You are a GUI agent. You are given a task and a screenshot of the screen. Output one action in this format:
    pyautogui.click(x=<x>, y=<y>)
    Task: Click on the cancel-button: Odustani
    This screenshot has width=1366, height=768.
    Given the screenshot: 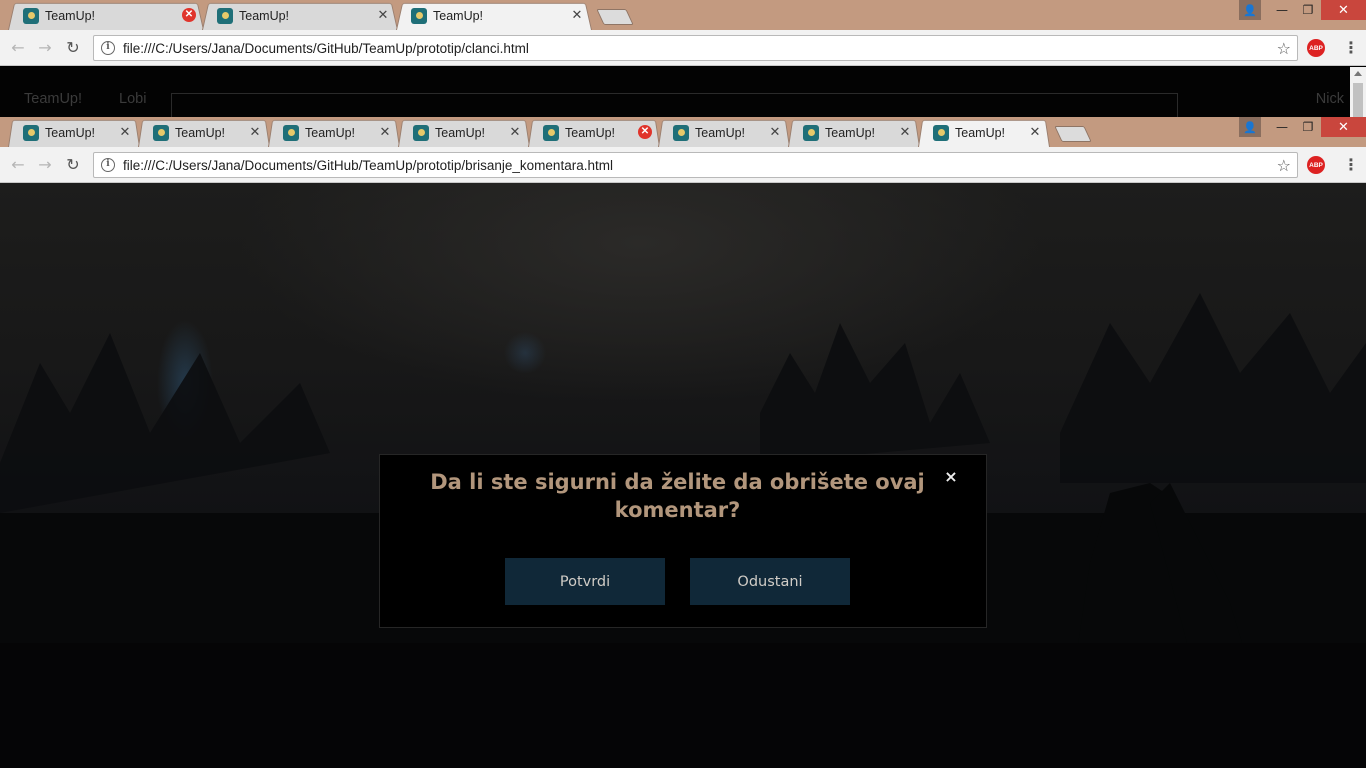 What is the action you would take?
    pyautogui.click(x=770, y=581)
    